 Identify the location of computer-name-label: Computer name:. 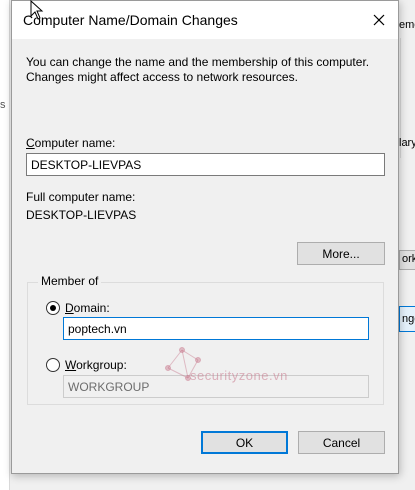
(71, 143).